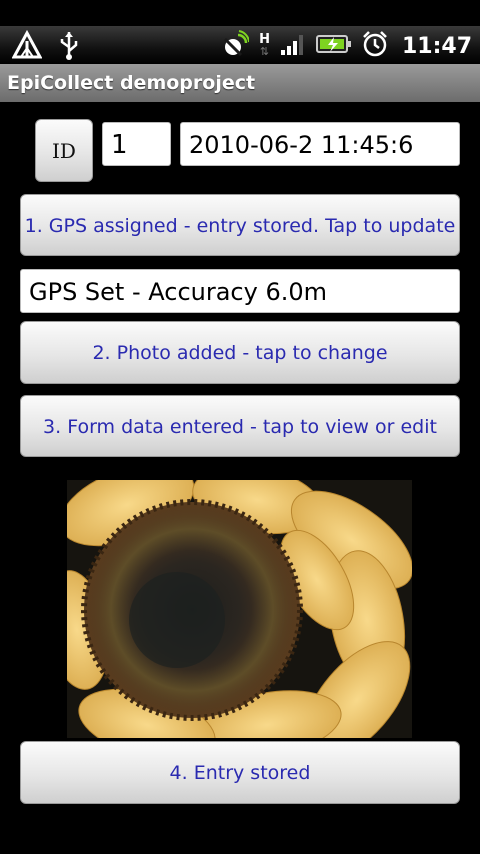 The image size is (480, 854). I want to click on battery-charging-icon, so click(333, 46).